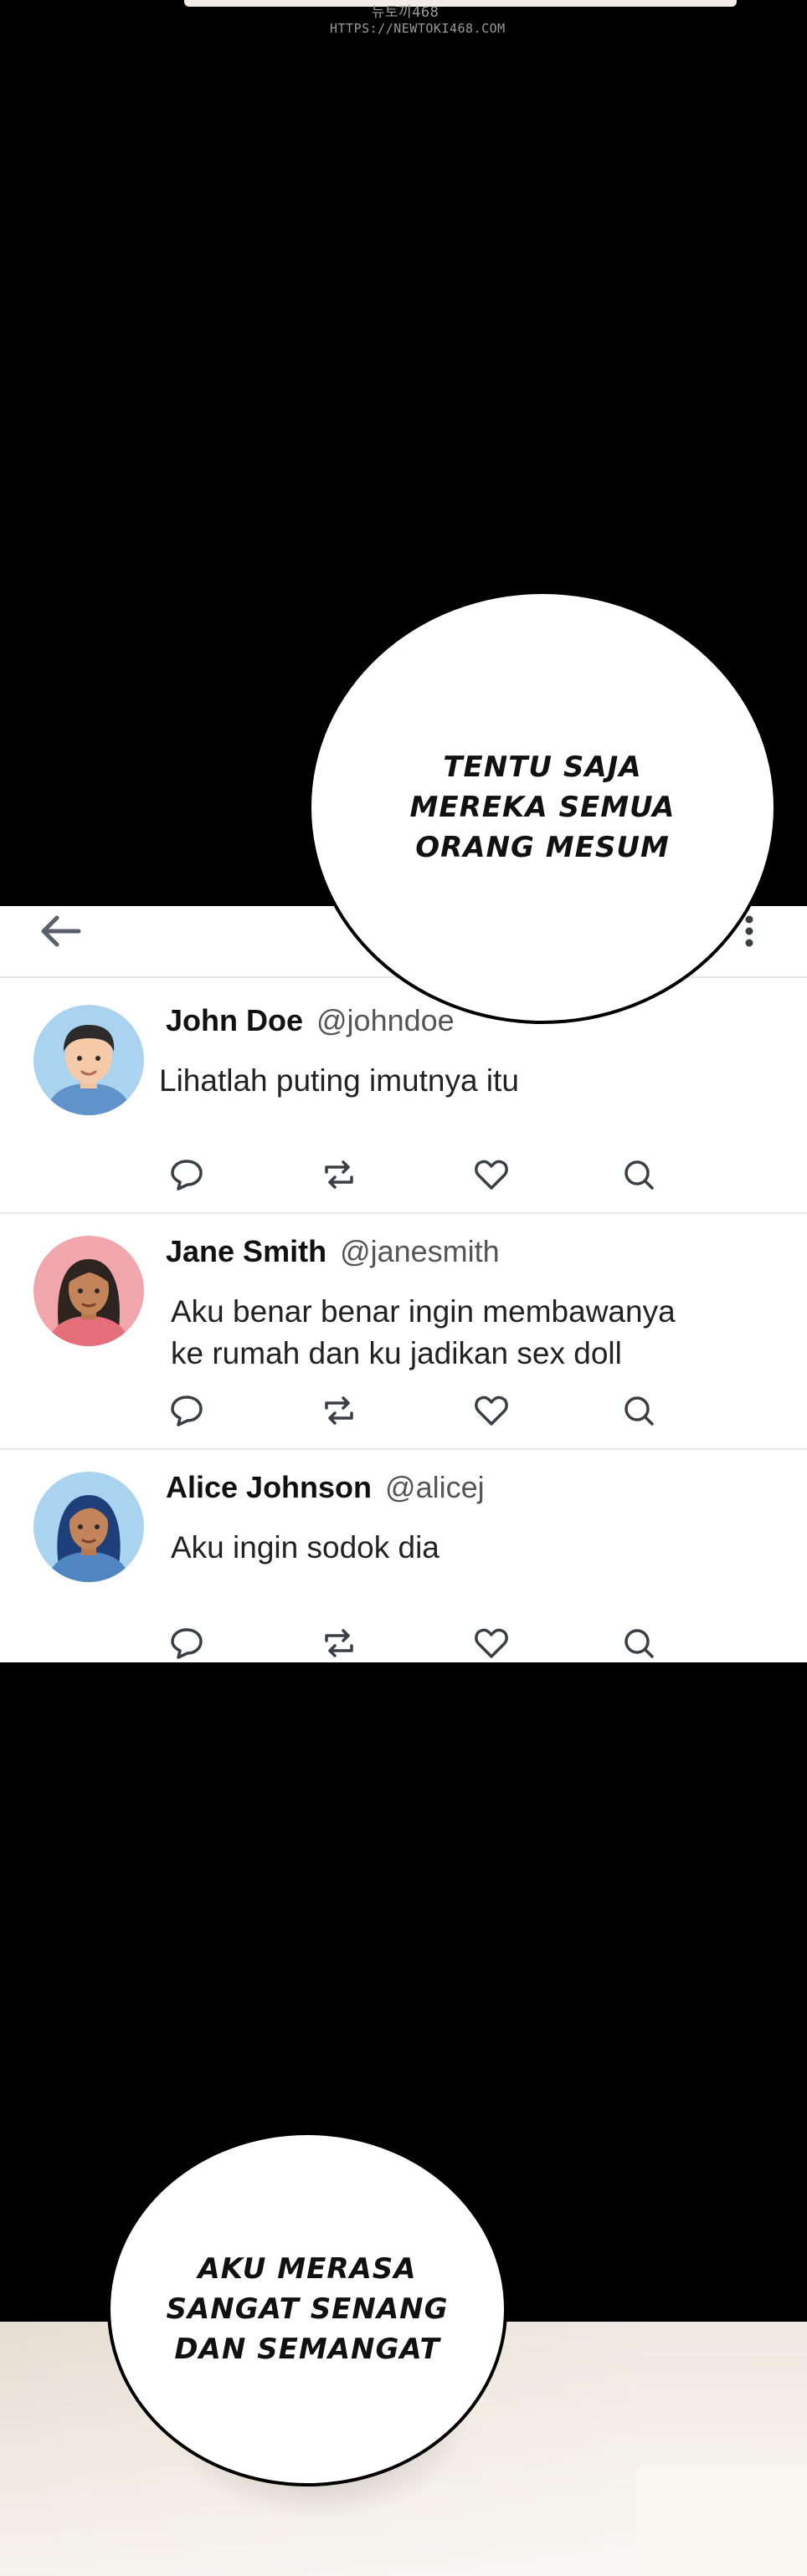 The image size is (807, 2576). What do you see at coordinates (721, 2520) in the screenshot?
I see `scene-light-surface` at bounding box center [721, 2520].